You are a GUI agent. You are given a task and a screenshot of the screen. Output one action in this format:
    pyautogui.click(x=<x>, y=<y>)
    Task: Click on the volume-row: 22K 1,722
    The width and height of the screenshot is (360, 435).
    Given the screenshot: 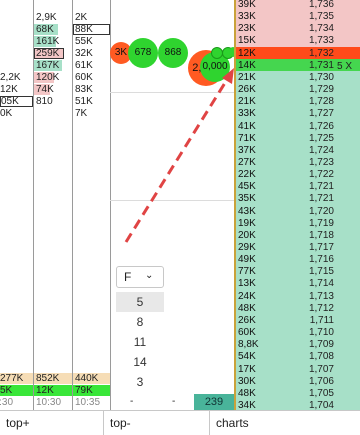 What is the action you would take?
    pyautogui.click(x=298, y=175)
    